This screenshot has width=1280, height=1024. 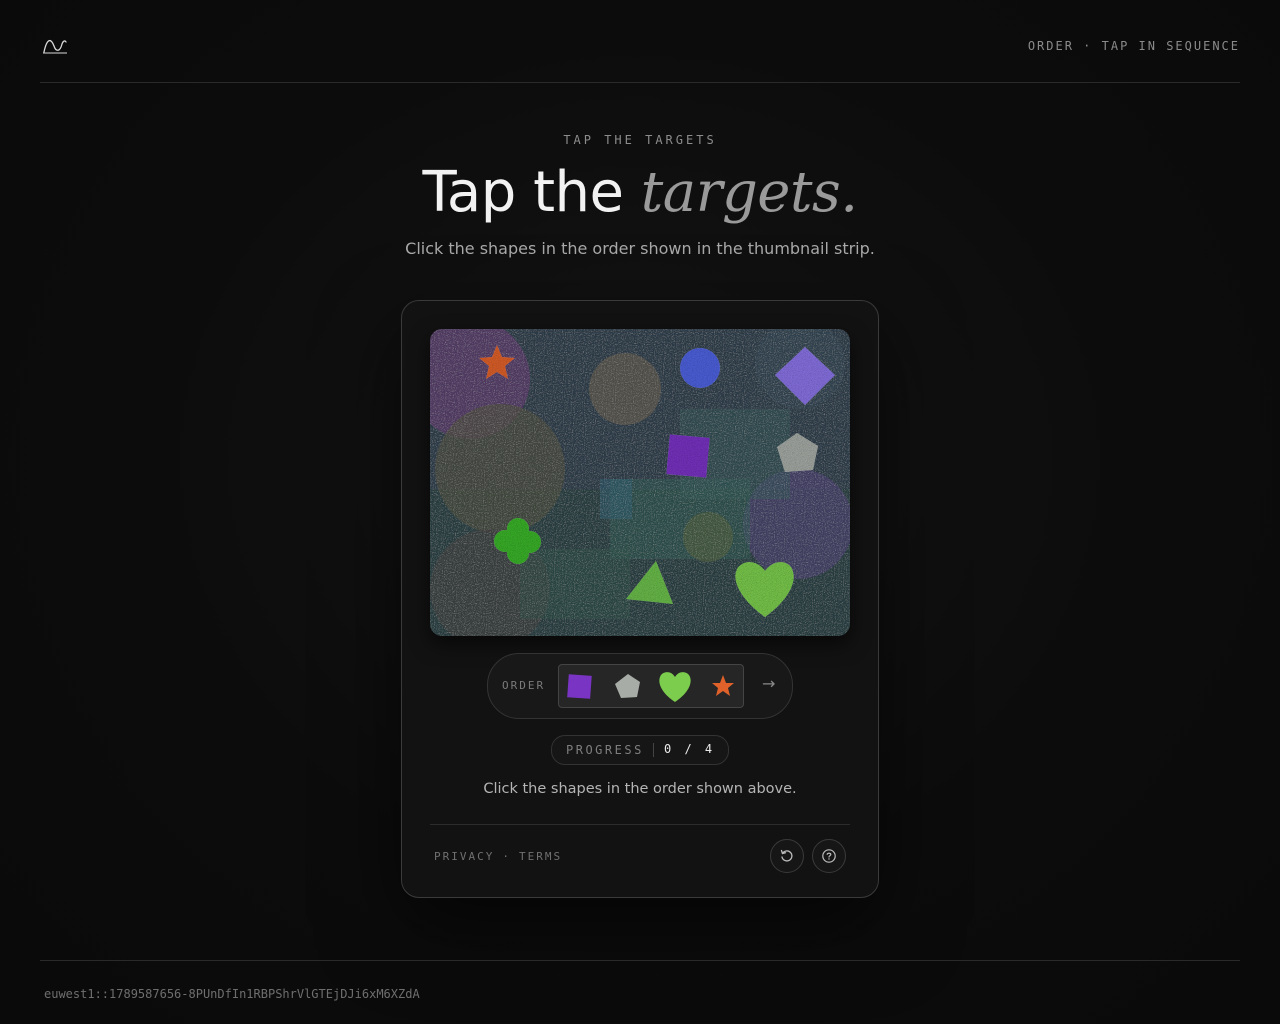 I want to click on page-title: Tap the targets., so click(x=640, y=193).